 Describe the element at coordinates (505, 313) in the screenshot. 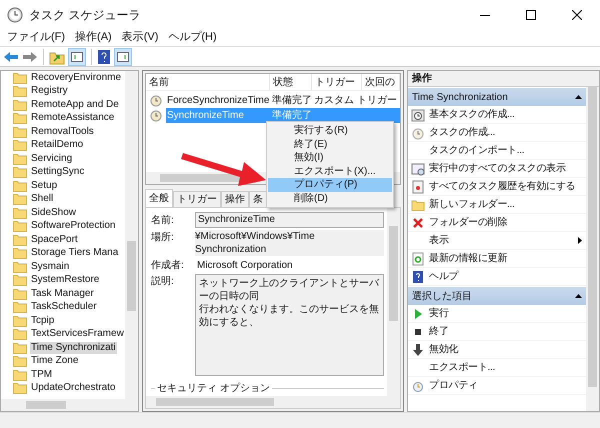

I see `action-link: 実行` at that location.